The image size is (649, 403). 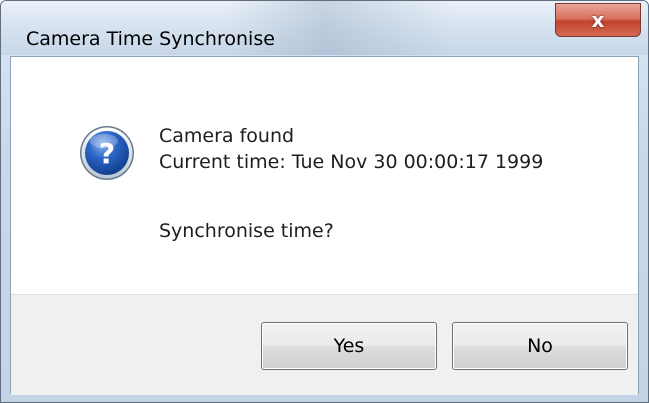 What do you see at coordinates (246, 231) in the screenshot?
I see `question-text: Synchronise time?` at bounding box center [246, 231].